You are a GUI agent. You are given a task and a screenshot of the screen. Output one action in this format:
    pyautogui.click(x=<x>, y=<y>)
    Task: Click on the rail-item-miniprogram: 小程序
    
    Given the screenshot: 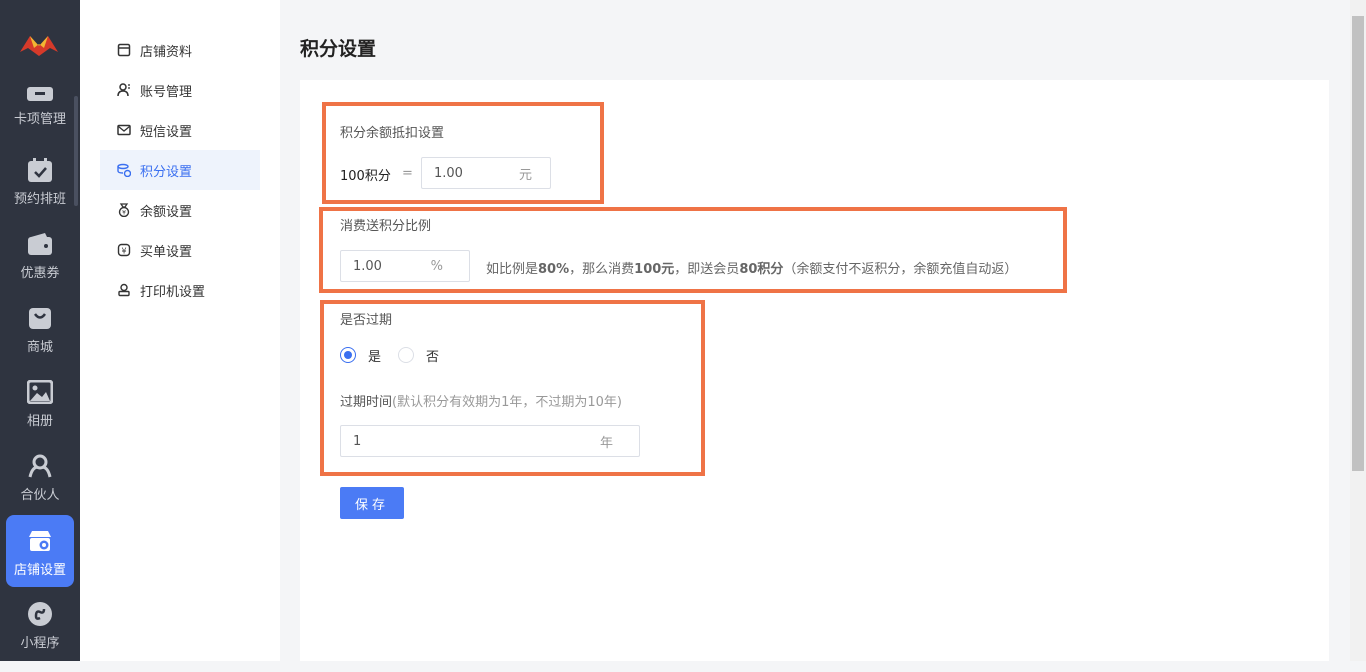 What is the action you would take?
    pyautogui.click(x=40, y=636)
    